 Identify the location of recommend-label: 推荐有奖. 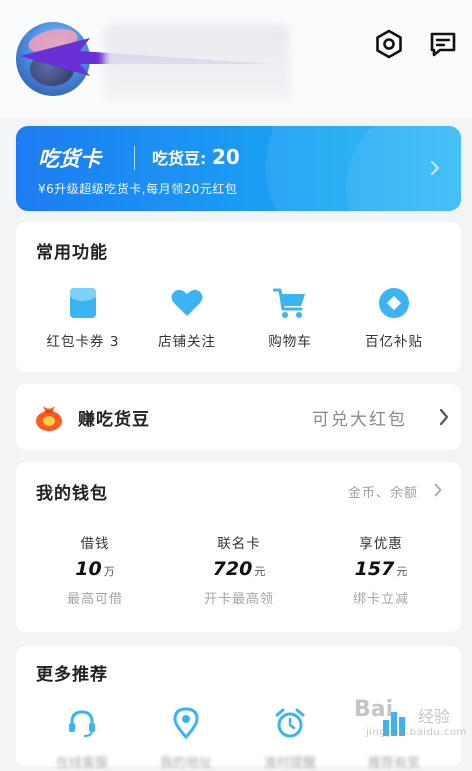
(393, 763).